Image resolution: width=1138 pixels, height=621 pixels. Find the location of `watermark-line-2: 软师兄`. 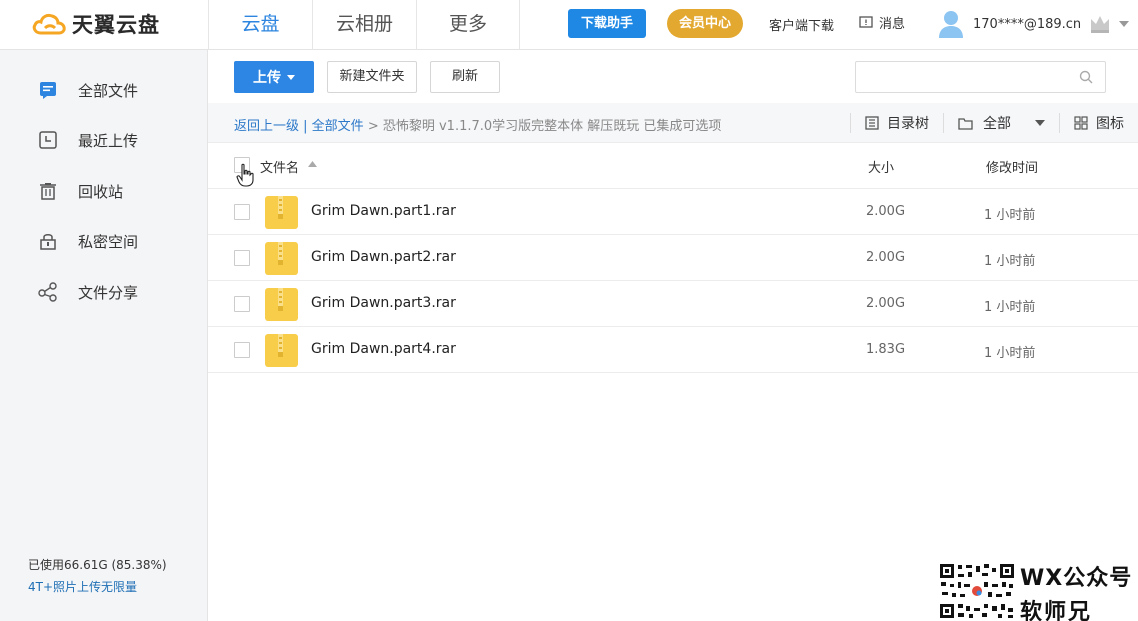

watermark-line-2: 软师兄 is located at coordinates (1056, 610).